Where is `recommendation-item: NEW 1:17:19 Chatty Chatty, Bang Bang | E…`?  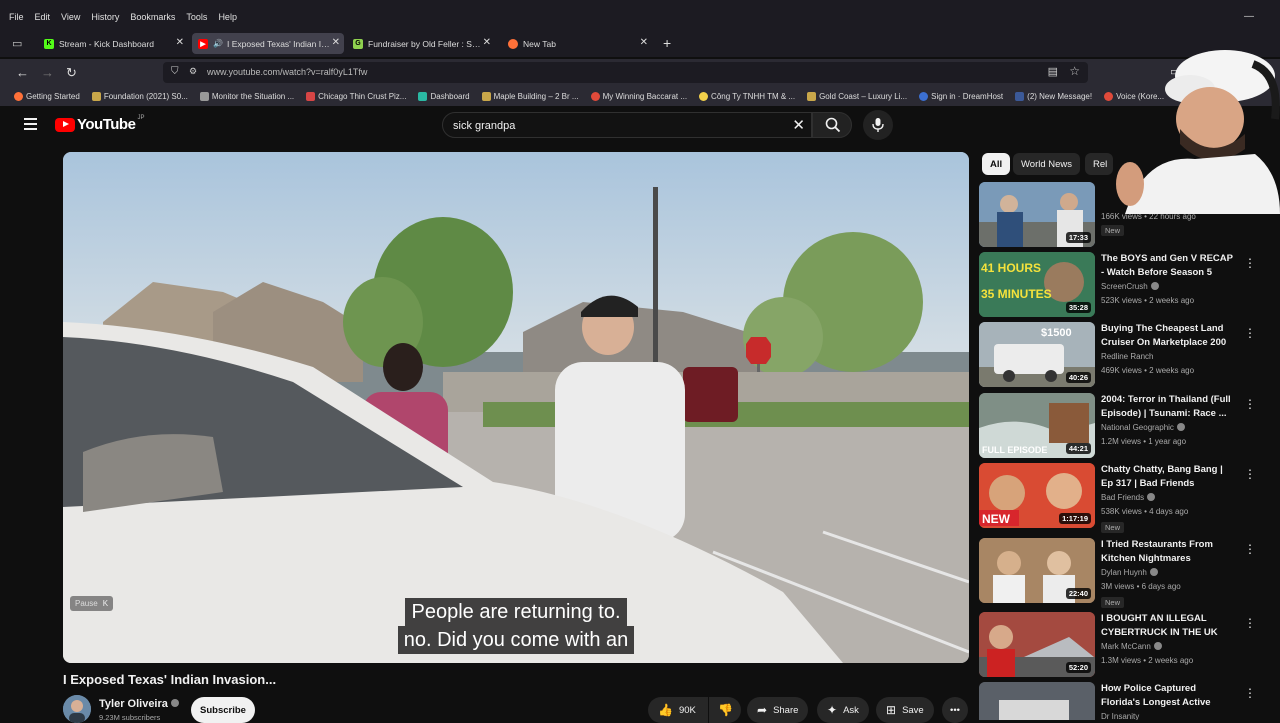 recommendation-item: NEW 1:17:19 Chatty Chatty, Bang Bang | E… is located at coordinates (1124, 498).